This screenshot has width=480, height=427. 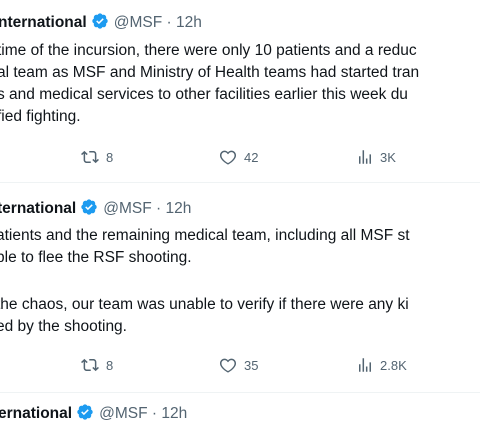 I want to click on action-bar: 8 35 2.8K, so click(x=240, y=367).